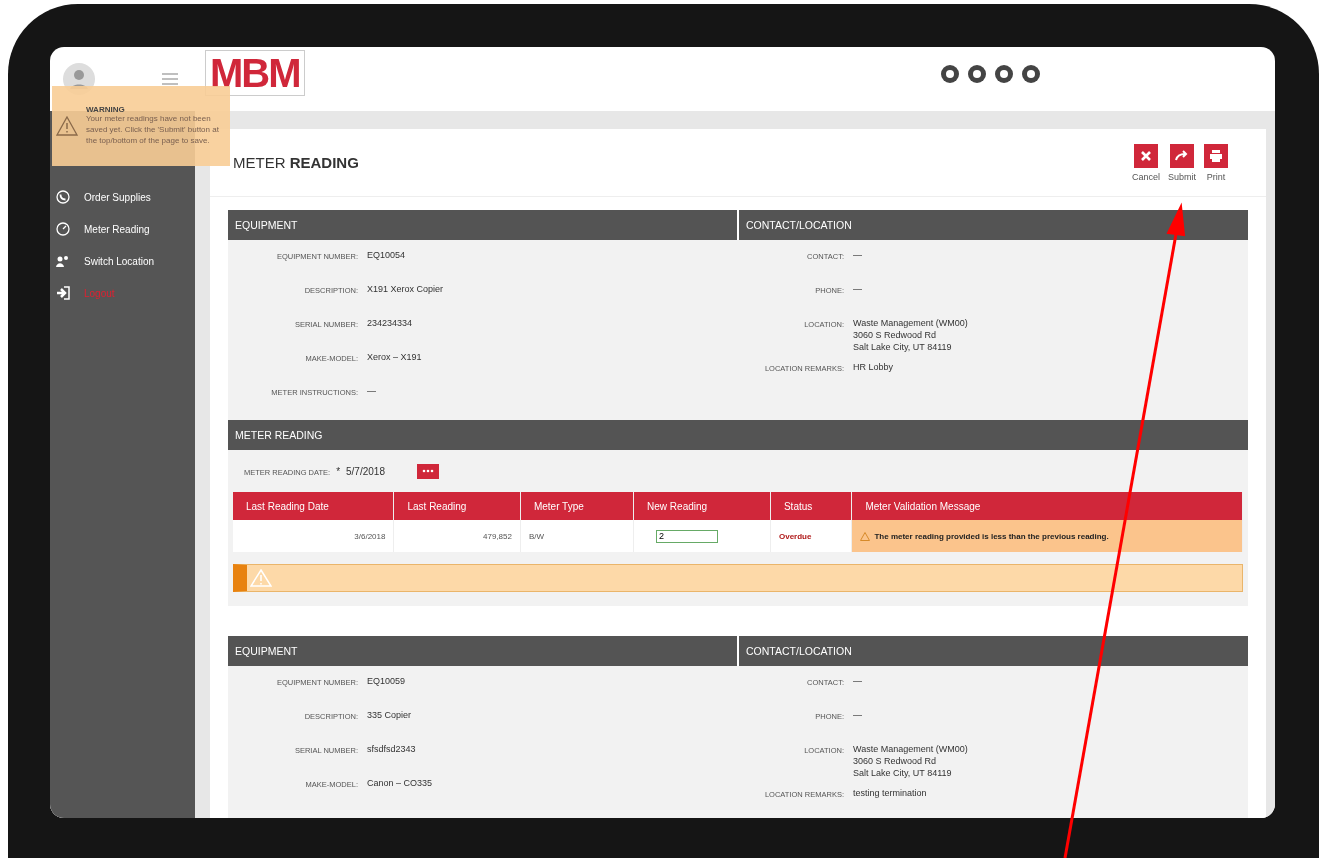 This screenshot has width=1327, height=858. I want to click on column-header: Last Reading Date, so click(313, 506).